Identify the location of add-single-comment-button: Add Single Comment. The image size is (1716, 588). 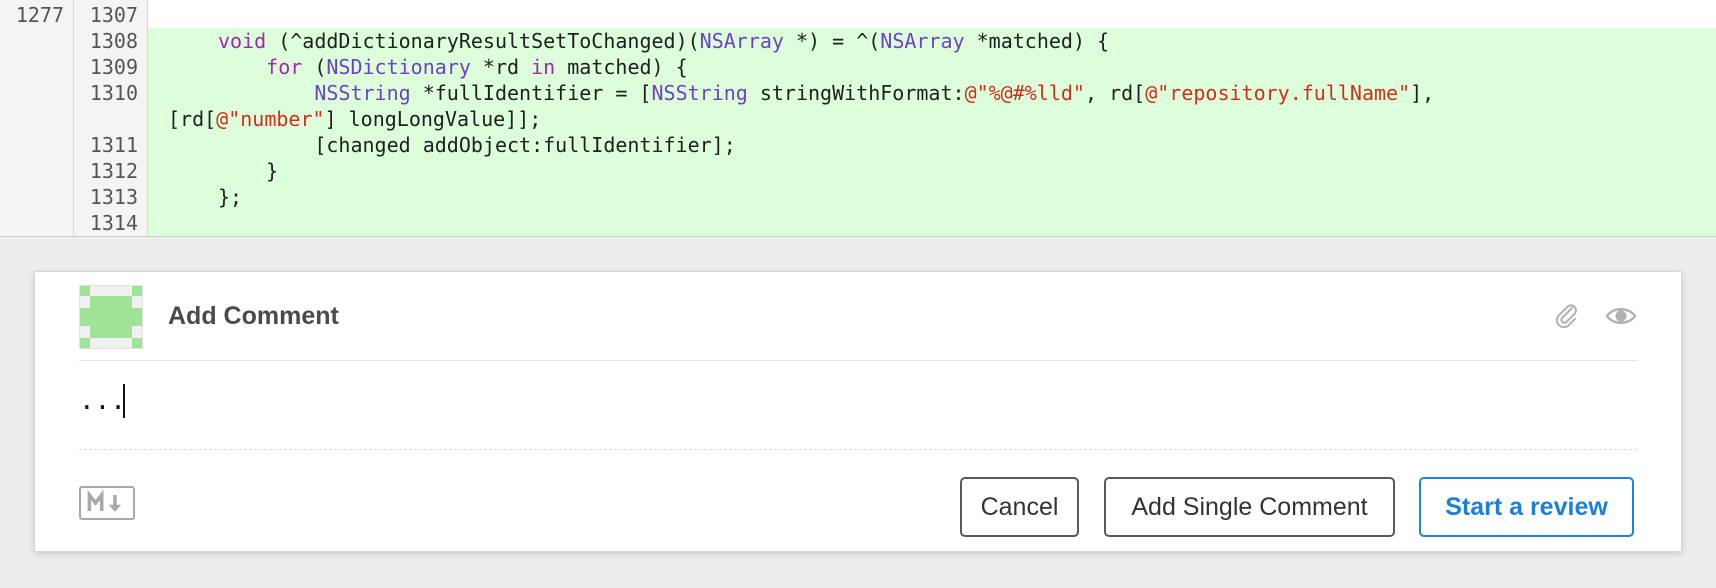
(1249, 507).